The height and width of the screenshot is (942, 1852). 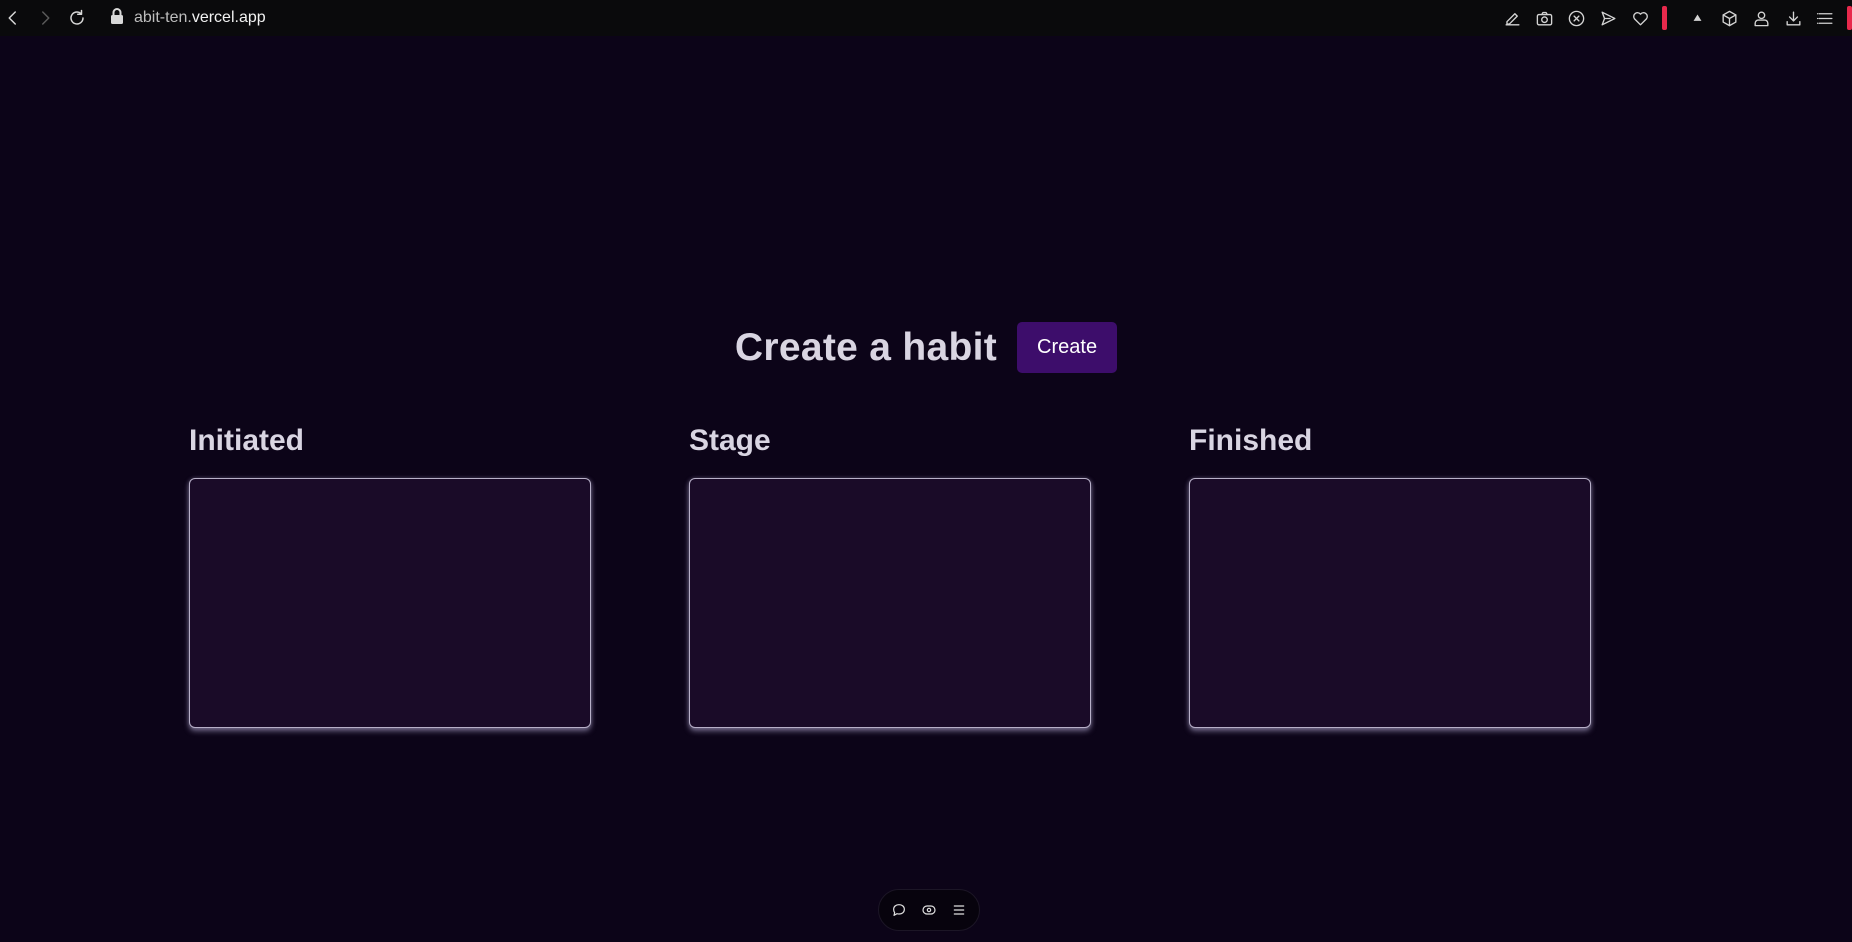 What do you see at coordinates (1674, 18) in the screenshot?
I see `extension-toolbar` at bounding box center [1674, 18].